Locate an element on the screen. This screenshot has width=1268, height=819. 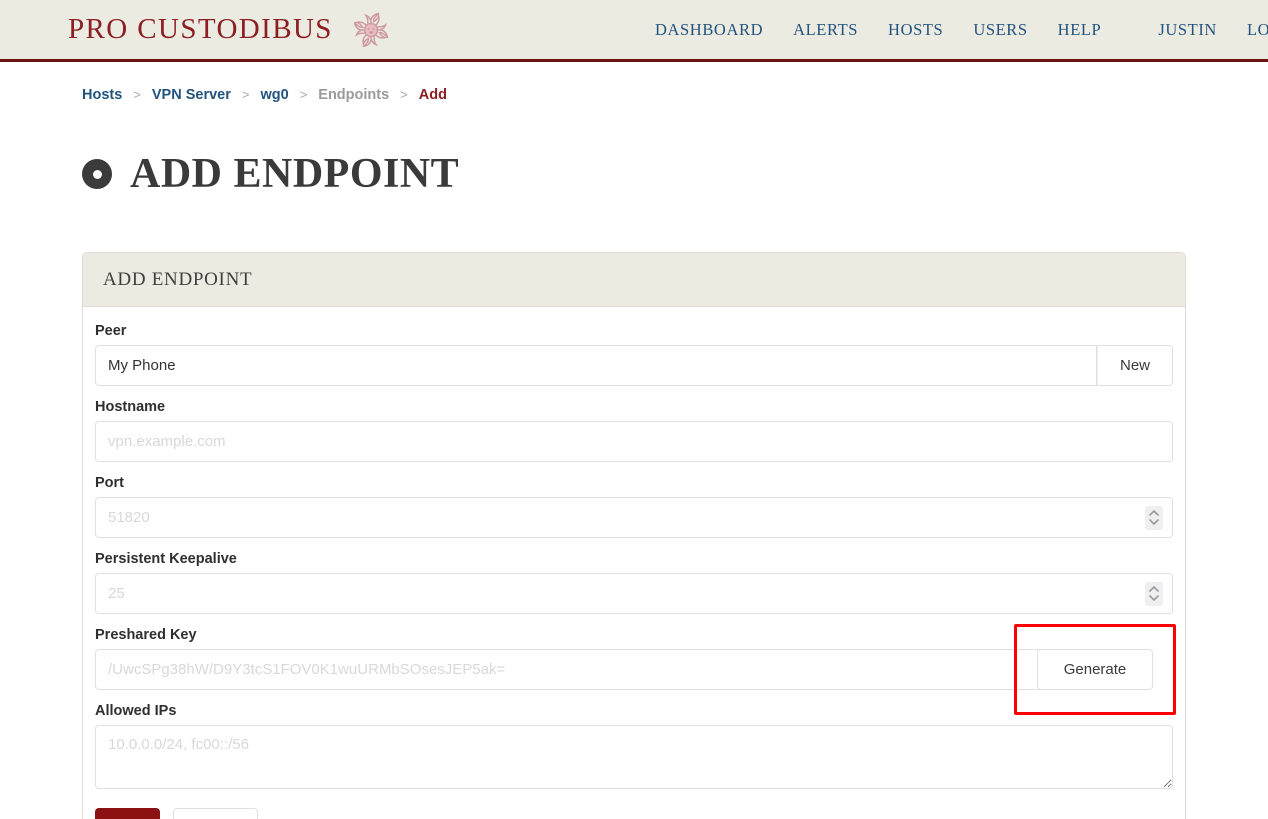
nav-hosts: HOSTS is located at coordinates (915, 30).